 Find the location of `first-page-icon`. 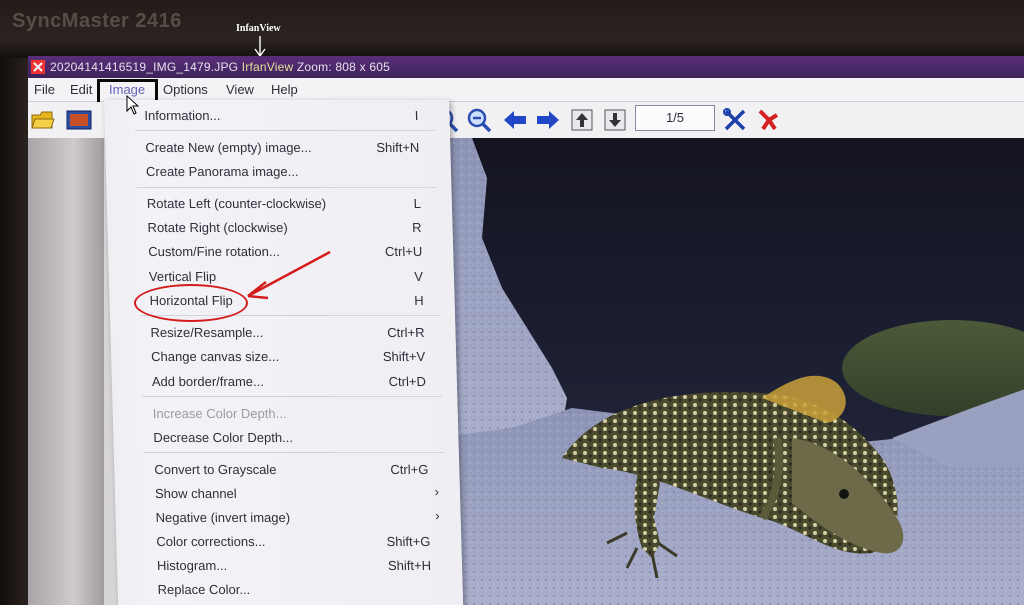

first-page-icon is located at coordinates (582, 120).